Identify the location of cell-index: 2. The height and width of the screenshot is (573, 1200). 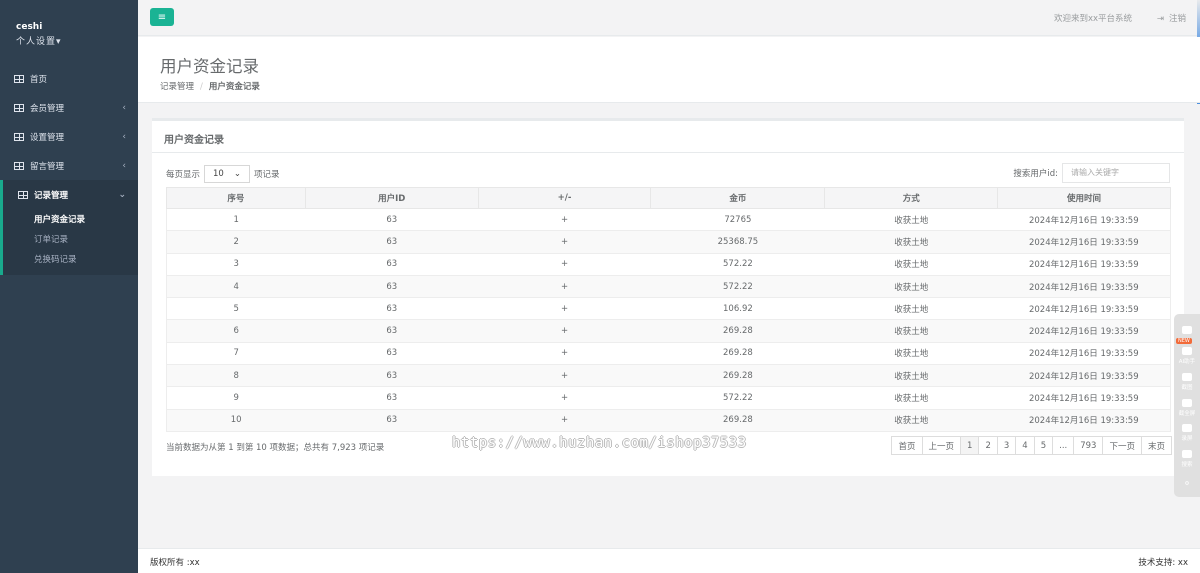
(236, 242).